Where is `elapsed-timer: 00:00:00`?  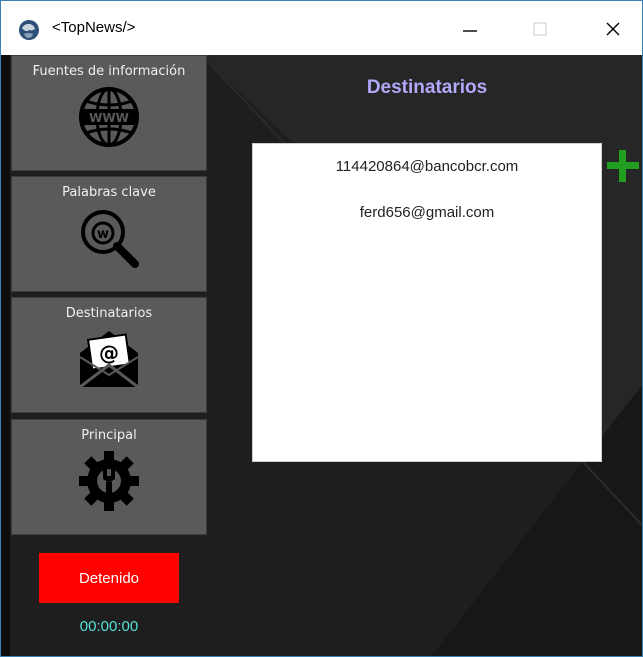 elapsed-timer: 00:00:00 is located at coordinates (109, 626).